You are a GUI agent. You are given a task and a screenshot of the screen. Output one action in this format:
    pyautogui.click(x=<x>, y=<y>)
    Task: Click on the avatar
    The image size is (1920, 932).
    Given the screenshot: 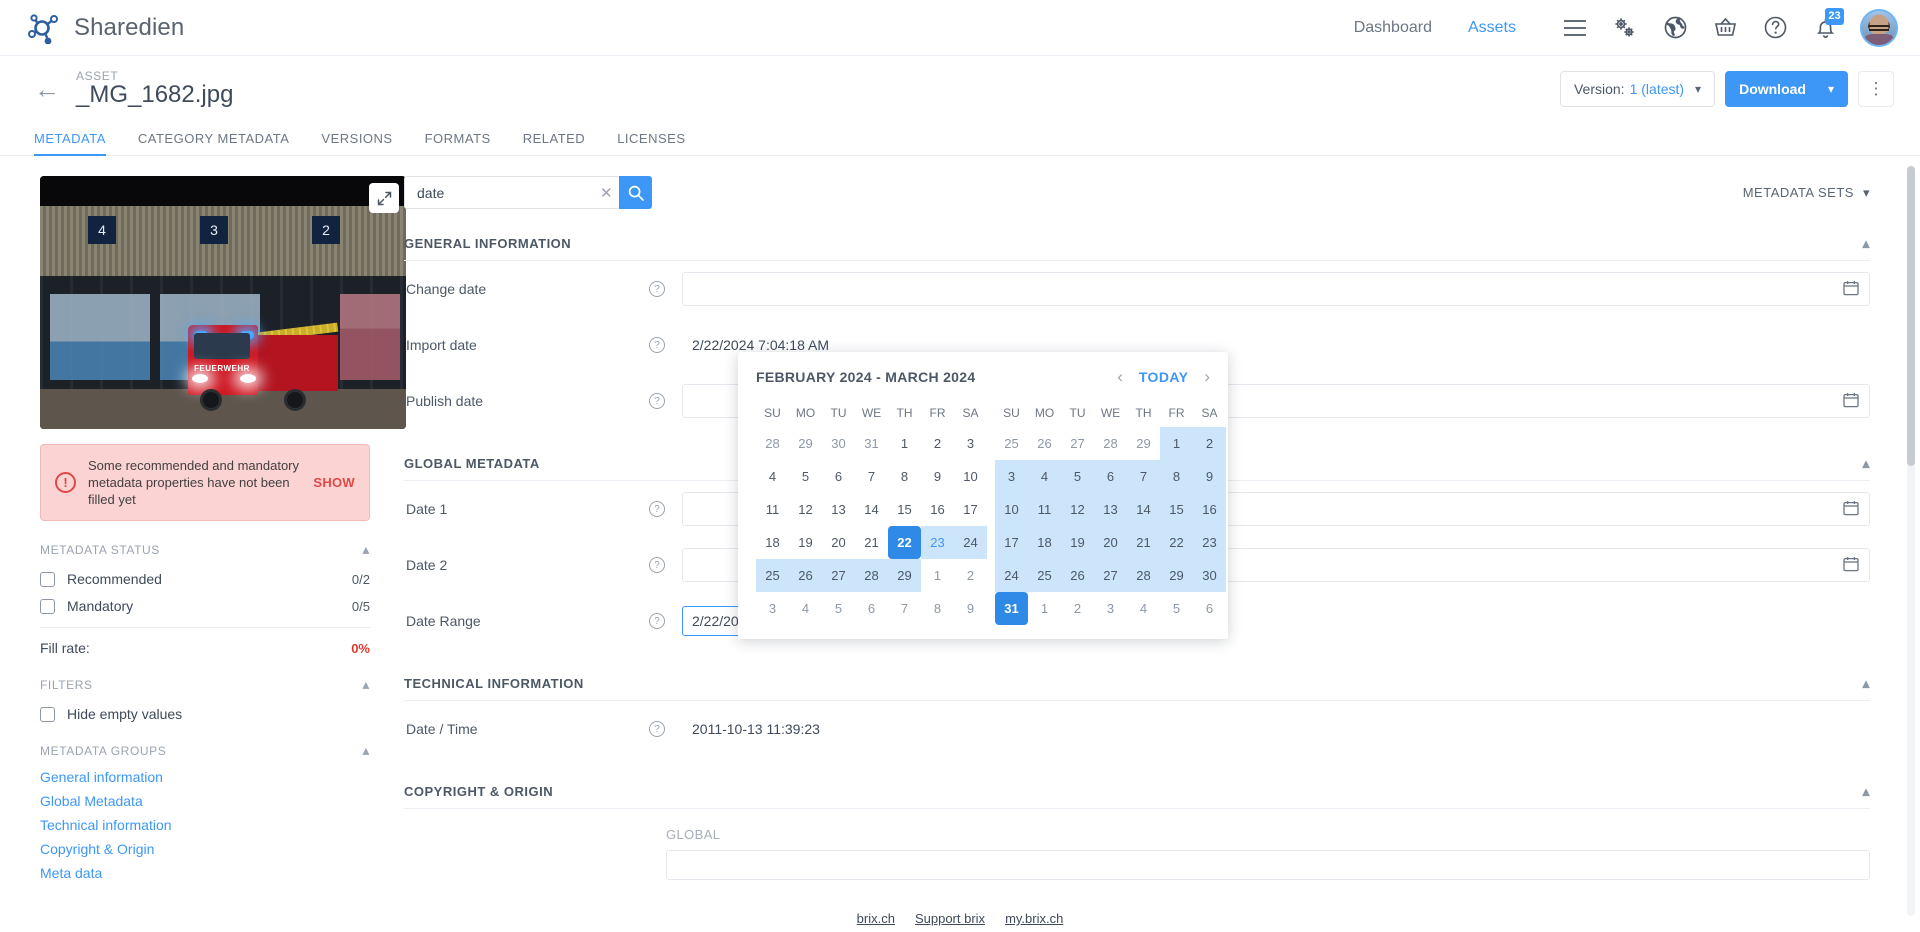 What is the action you would take?
    pyautogui.click(x=1879, y=27)
    